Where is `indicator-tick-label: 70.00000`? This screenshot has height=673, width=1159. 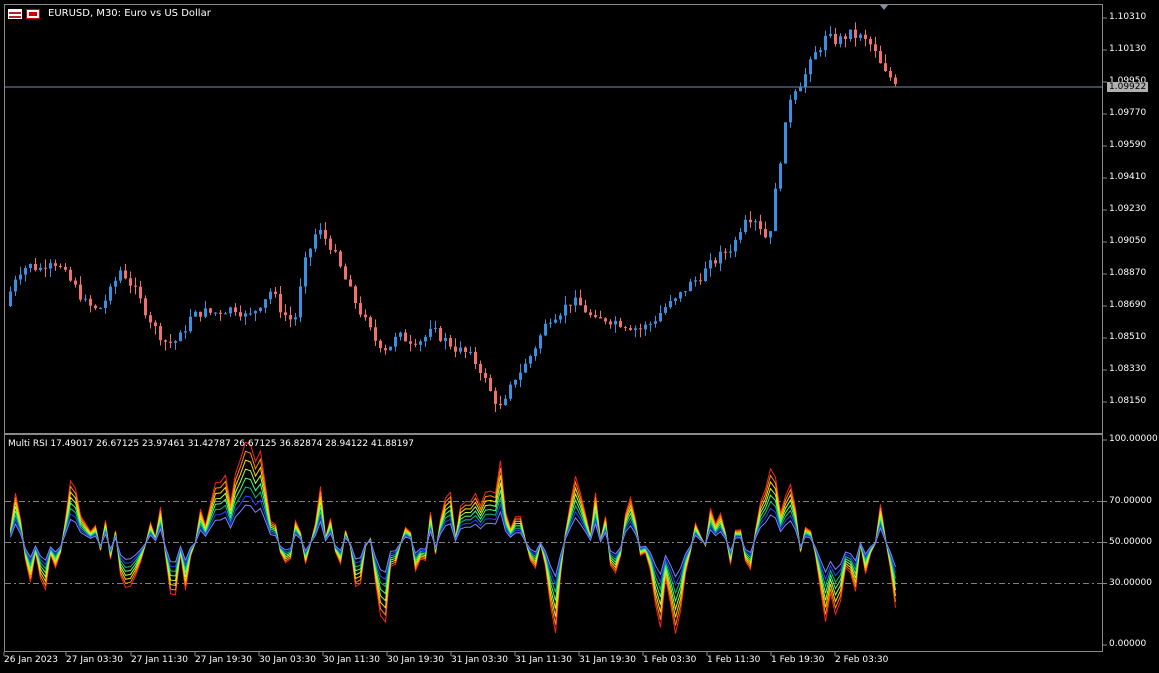 indicator-tick-label: 70.00000 is located at coordinates (1130, 500).